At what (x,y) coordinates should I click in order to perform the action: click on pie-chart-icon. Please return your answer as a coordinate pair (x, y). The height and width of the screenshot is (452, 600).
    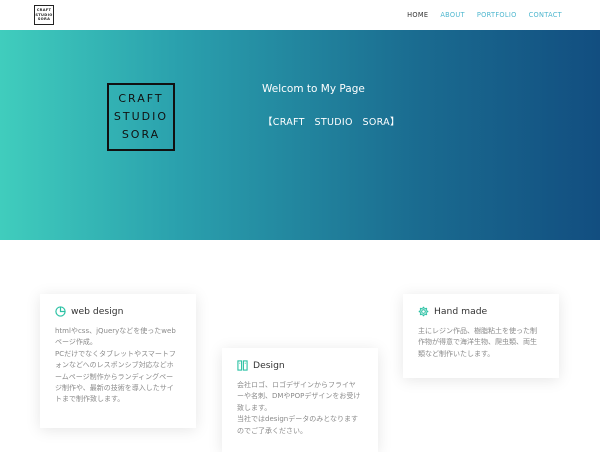
    Looking at the image, I should click on (60, 311).